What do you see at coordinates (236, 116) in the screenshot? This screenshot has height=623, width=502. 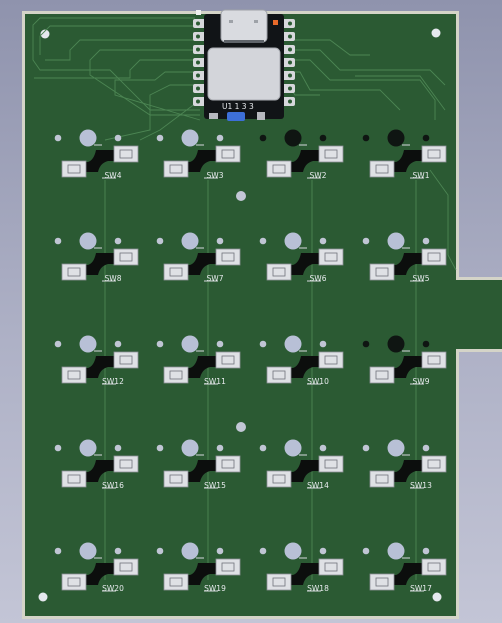 I see `reset-button` at bounding box center [236, 116].